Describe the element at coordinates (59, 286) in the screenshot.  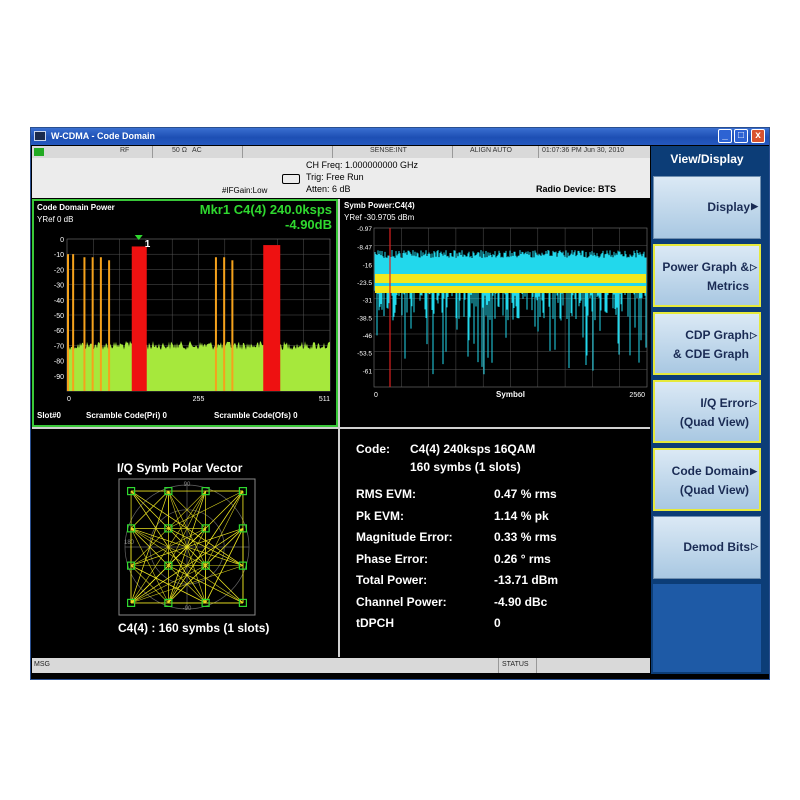
I see `cdp-y-tick: -30` at that location.